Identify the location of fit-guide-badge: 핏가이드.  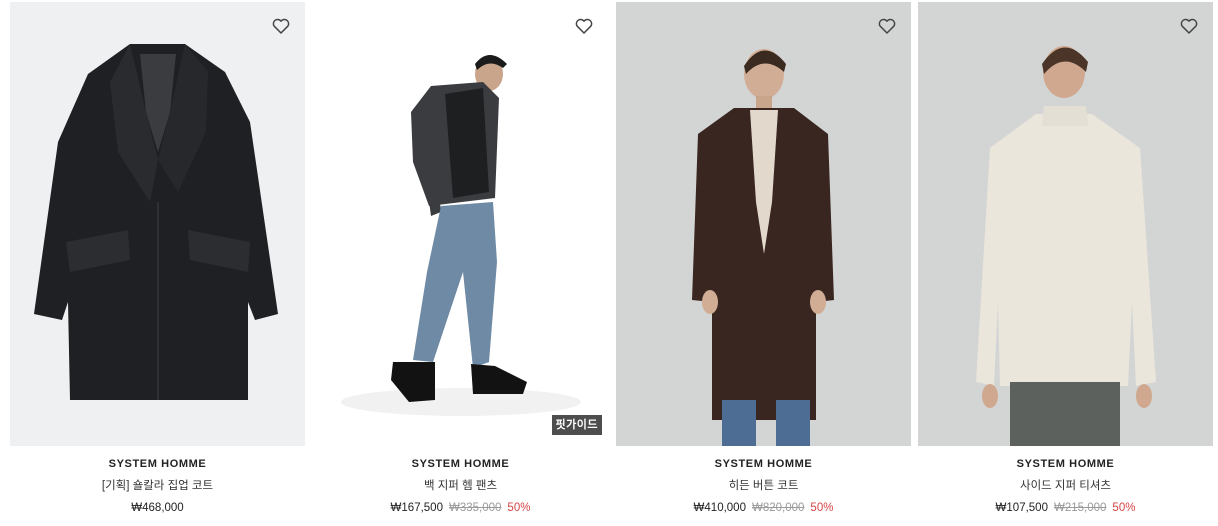
(576, 425).